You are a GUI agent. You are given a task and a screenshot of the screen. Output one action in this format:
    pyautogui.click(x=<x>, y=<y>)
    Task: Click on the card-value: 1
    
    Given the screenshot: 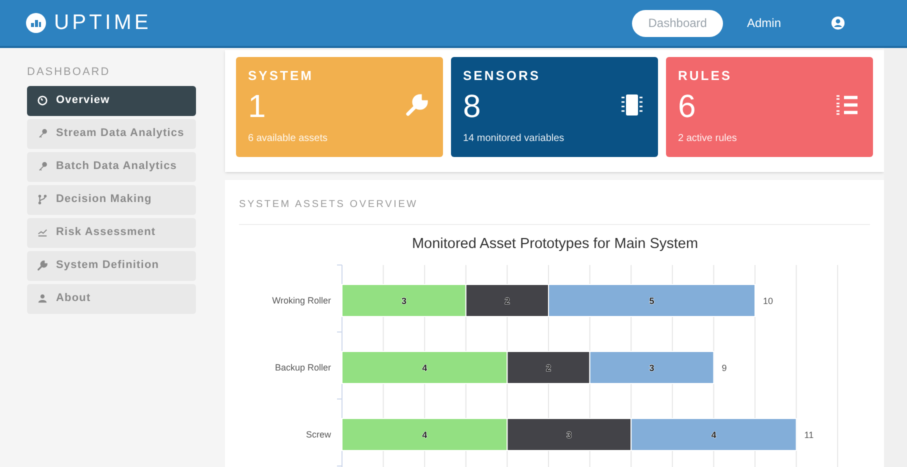 What is the action you would take?
    pyautogui.click(x=257, y=105)
    